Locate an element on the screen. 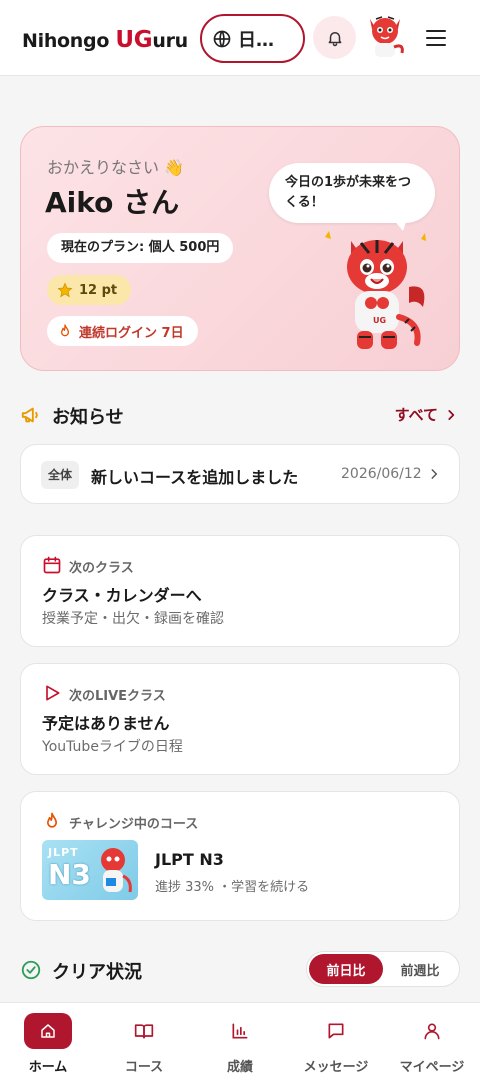 This screenshot has width=480, height=1080. next-class-title: クラス・カレンダーへ is located at coordinates (122, 595).